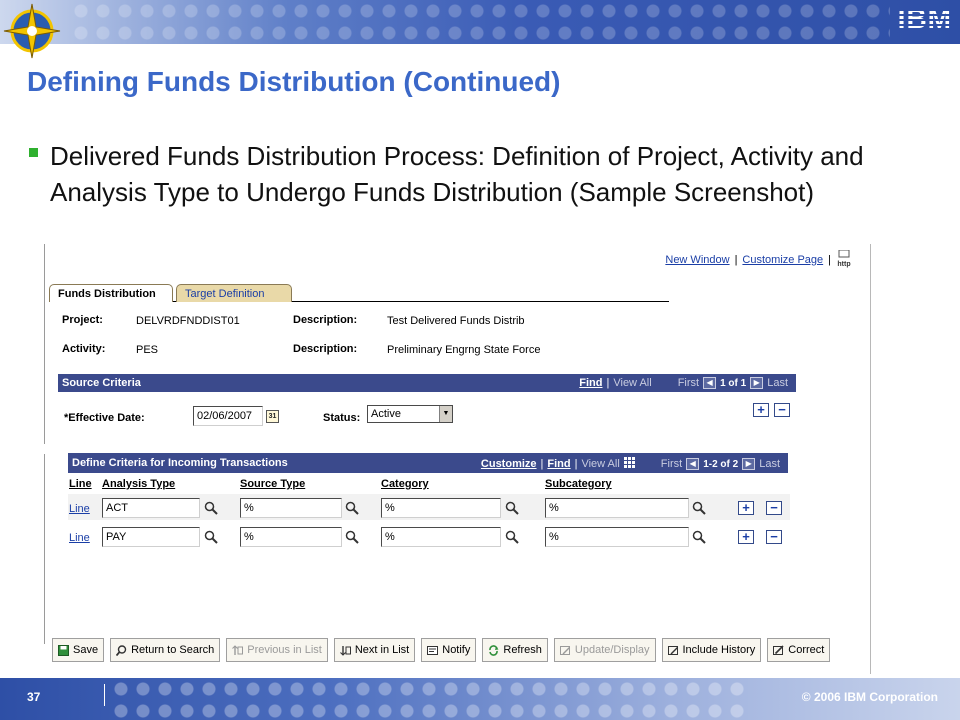 Image resolution: width=960 pixels, height=720 pixels. I want to click on refresh-button: Refresh, so click(515, 650).